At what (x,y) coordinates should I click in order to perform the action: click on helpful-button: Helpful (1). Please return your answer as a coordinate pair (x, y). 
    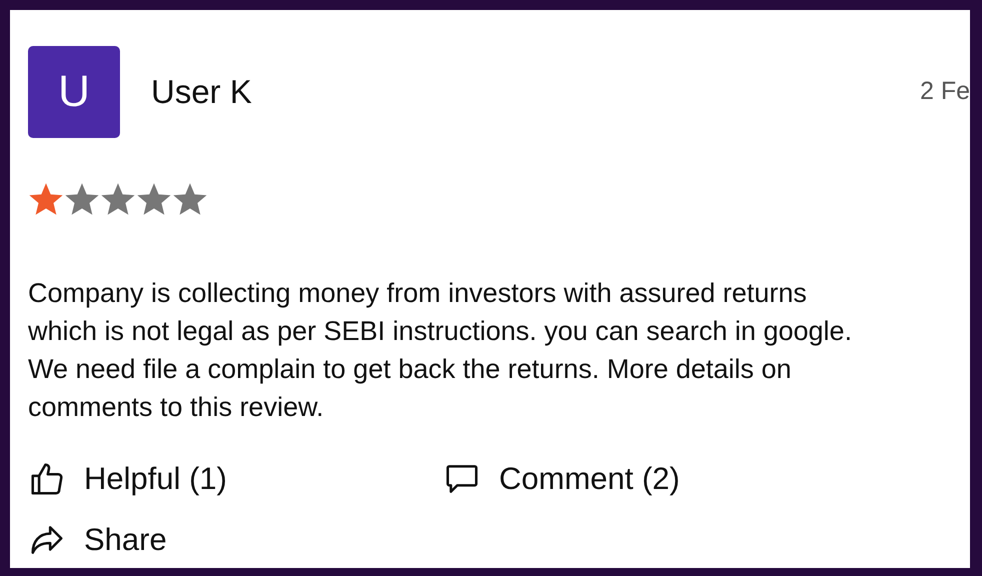
    Looking at the image, I should click on (127, 479).